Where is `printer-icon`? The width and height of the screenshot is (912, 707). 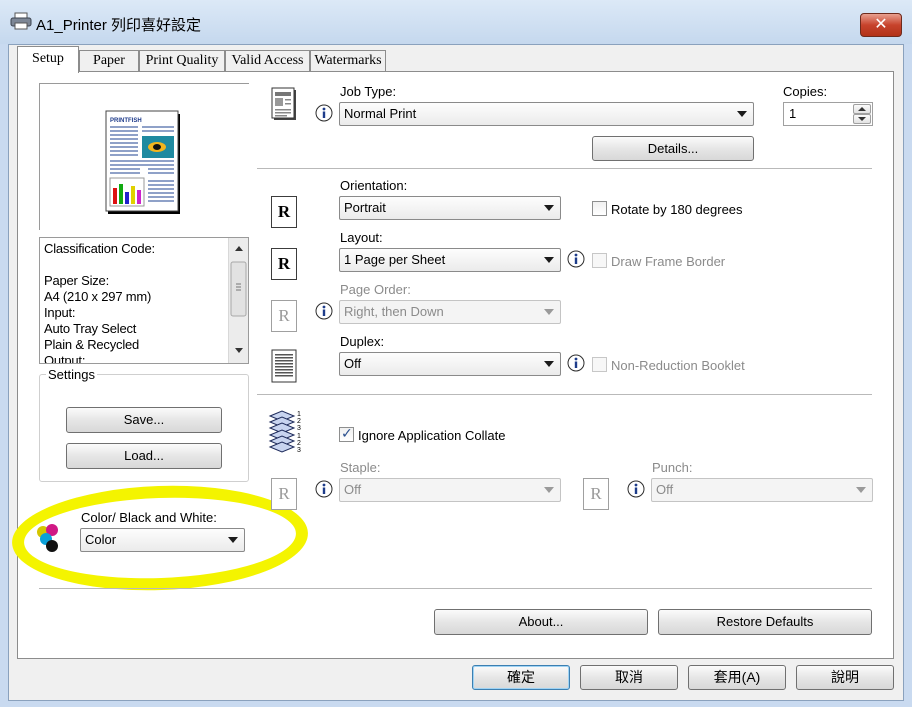 printer-icon is located at coordinates (21, 21).